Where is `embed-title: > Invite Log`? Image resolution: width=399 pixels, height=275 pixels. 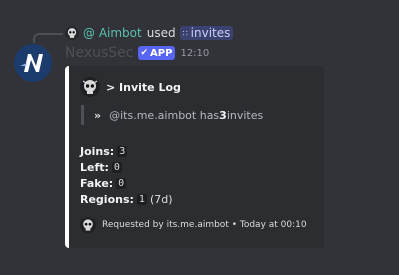 embed-title: > Invite Log is located at coordinates (143, 87).